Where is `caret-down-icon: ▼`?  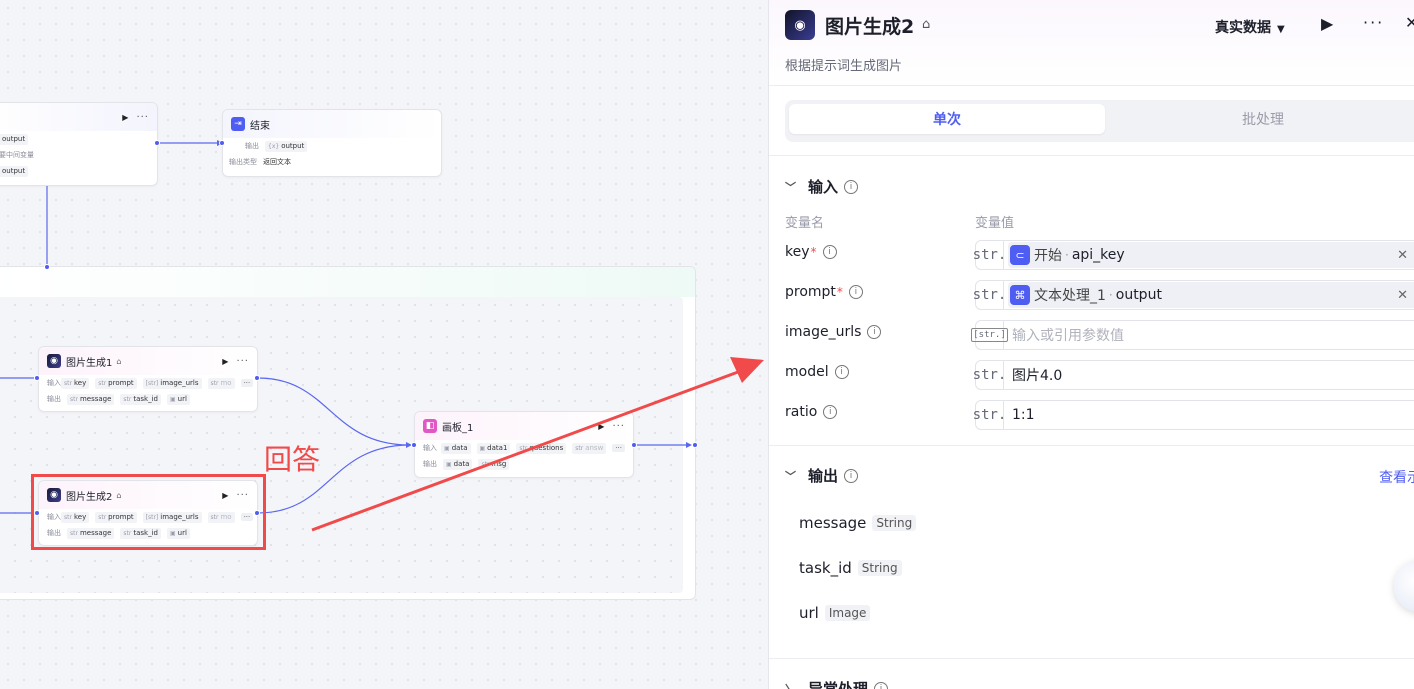
caret-down-icon: ▼ is located at coordinates (1281, 29).